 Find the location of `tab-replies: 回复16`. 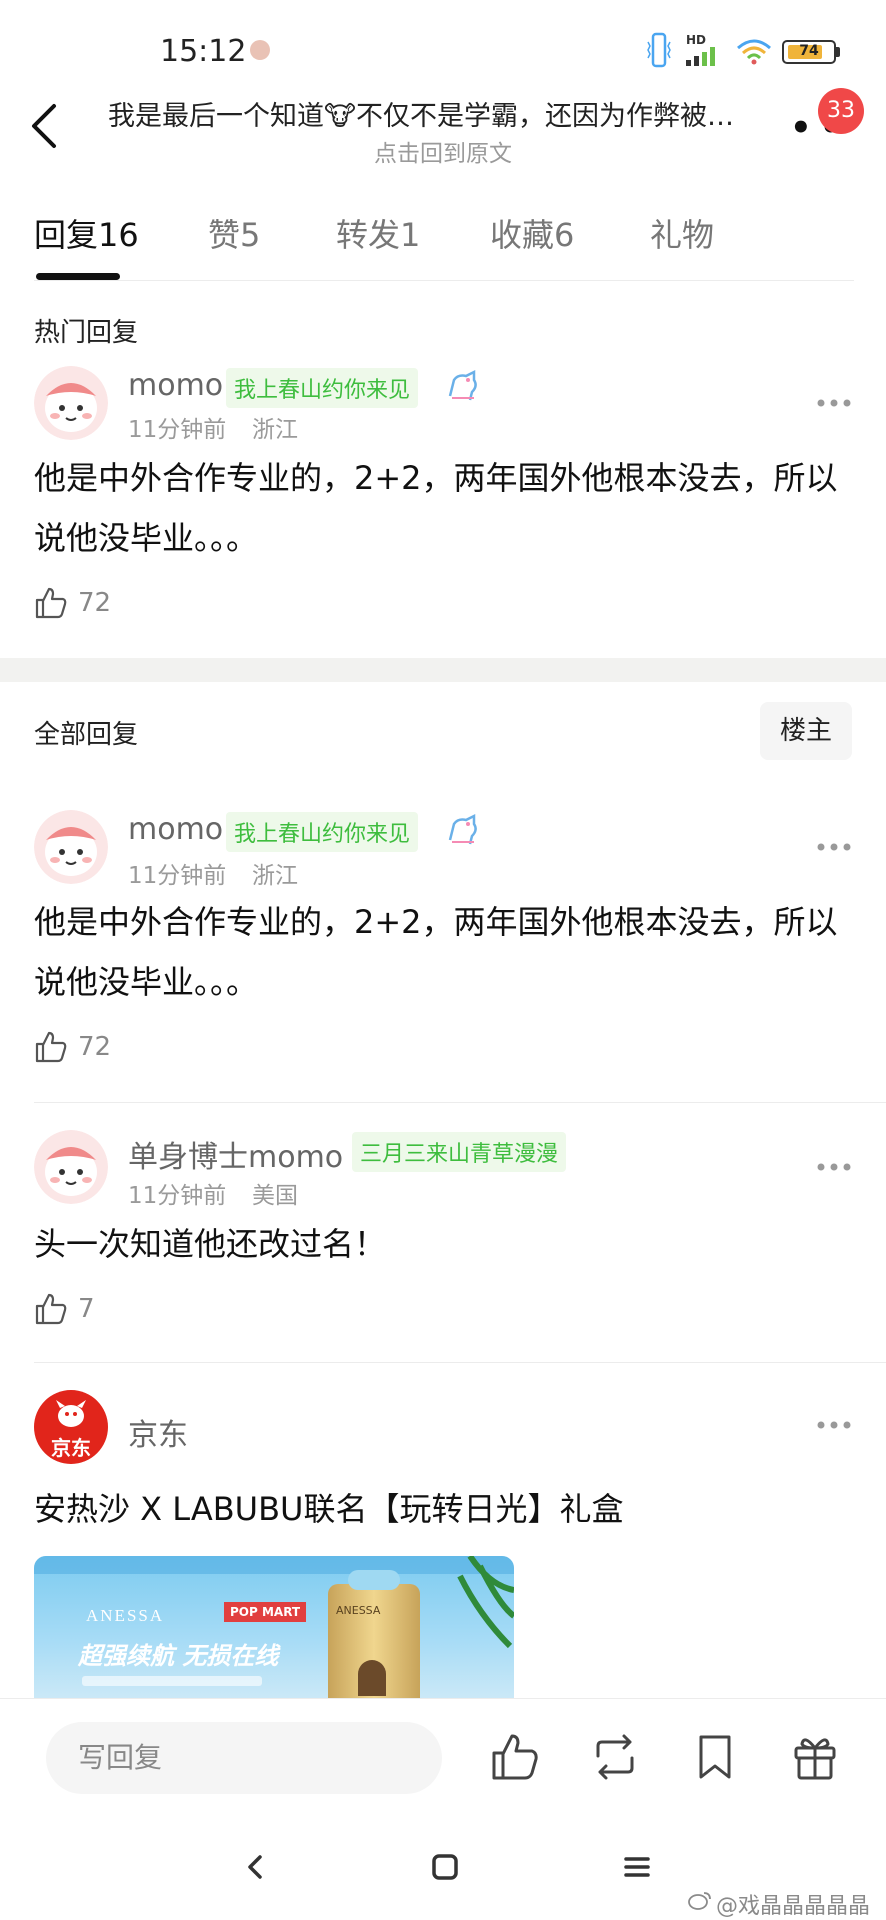

tab-replies: 回复16 is located at coordinates (86, 233).